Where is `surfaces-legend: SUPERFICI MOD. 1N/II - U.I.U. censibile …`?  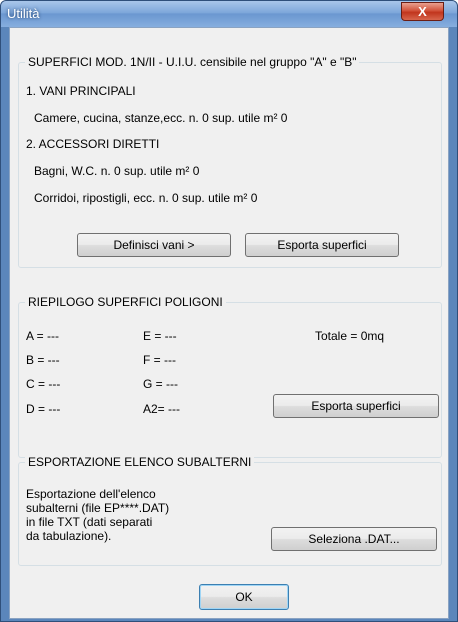
surfaces-legend: SUPERFICI MOD. 1N/II - U.I.U. censibile … is located at coordinates (192, 62).